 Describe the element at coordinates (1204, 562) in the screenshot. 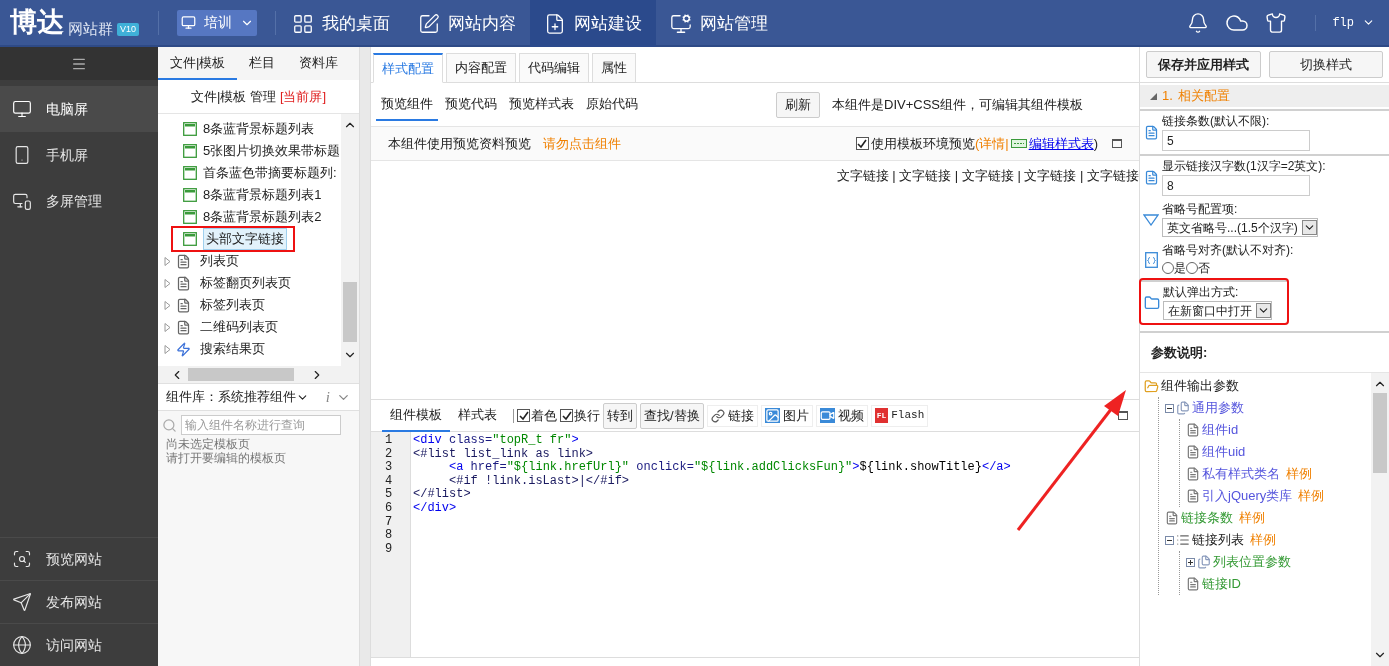

I see `documents-icon` at that location.